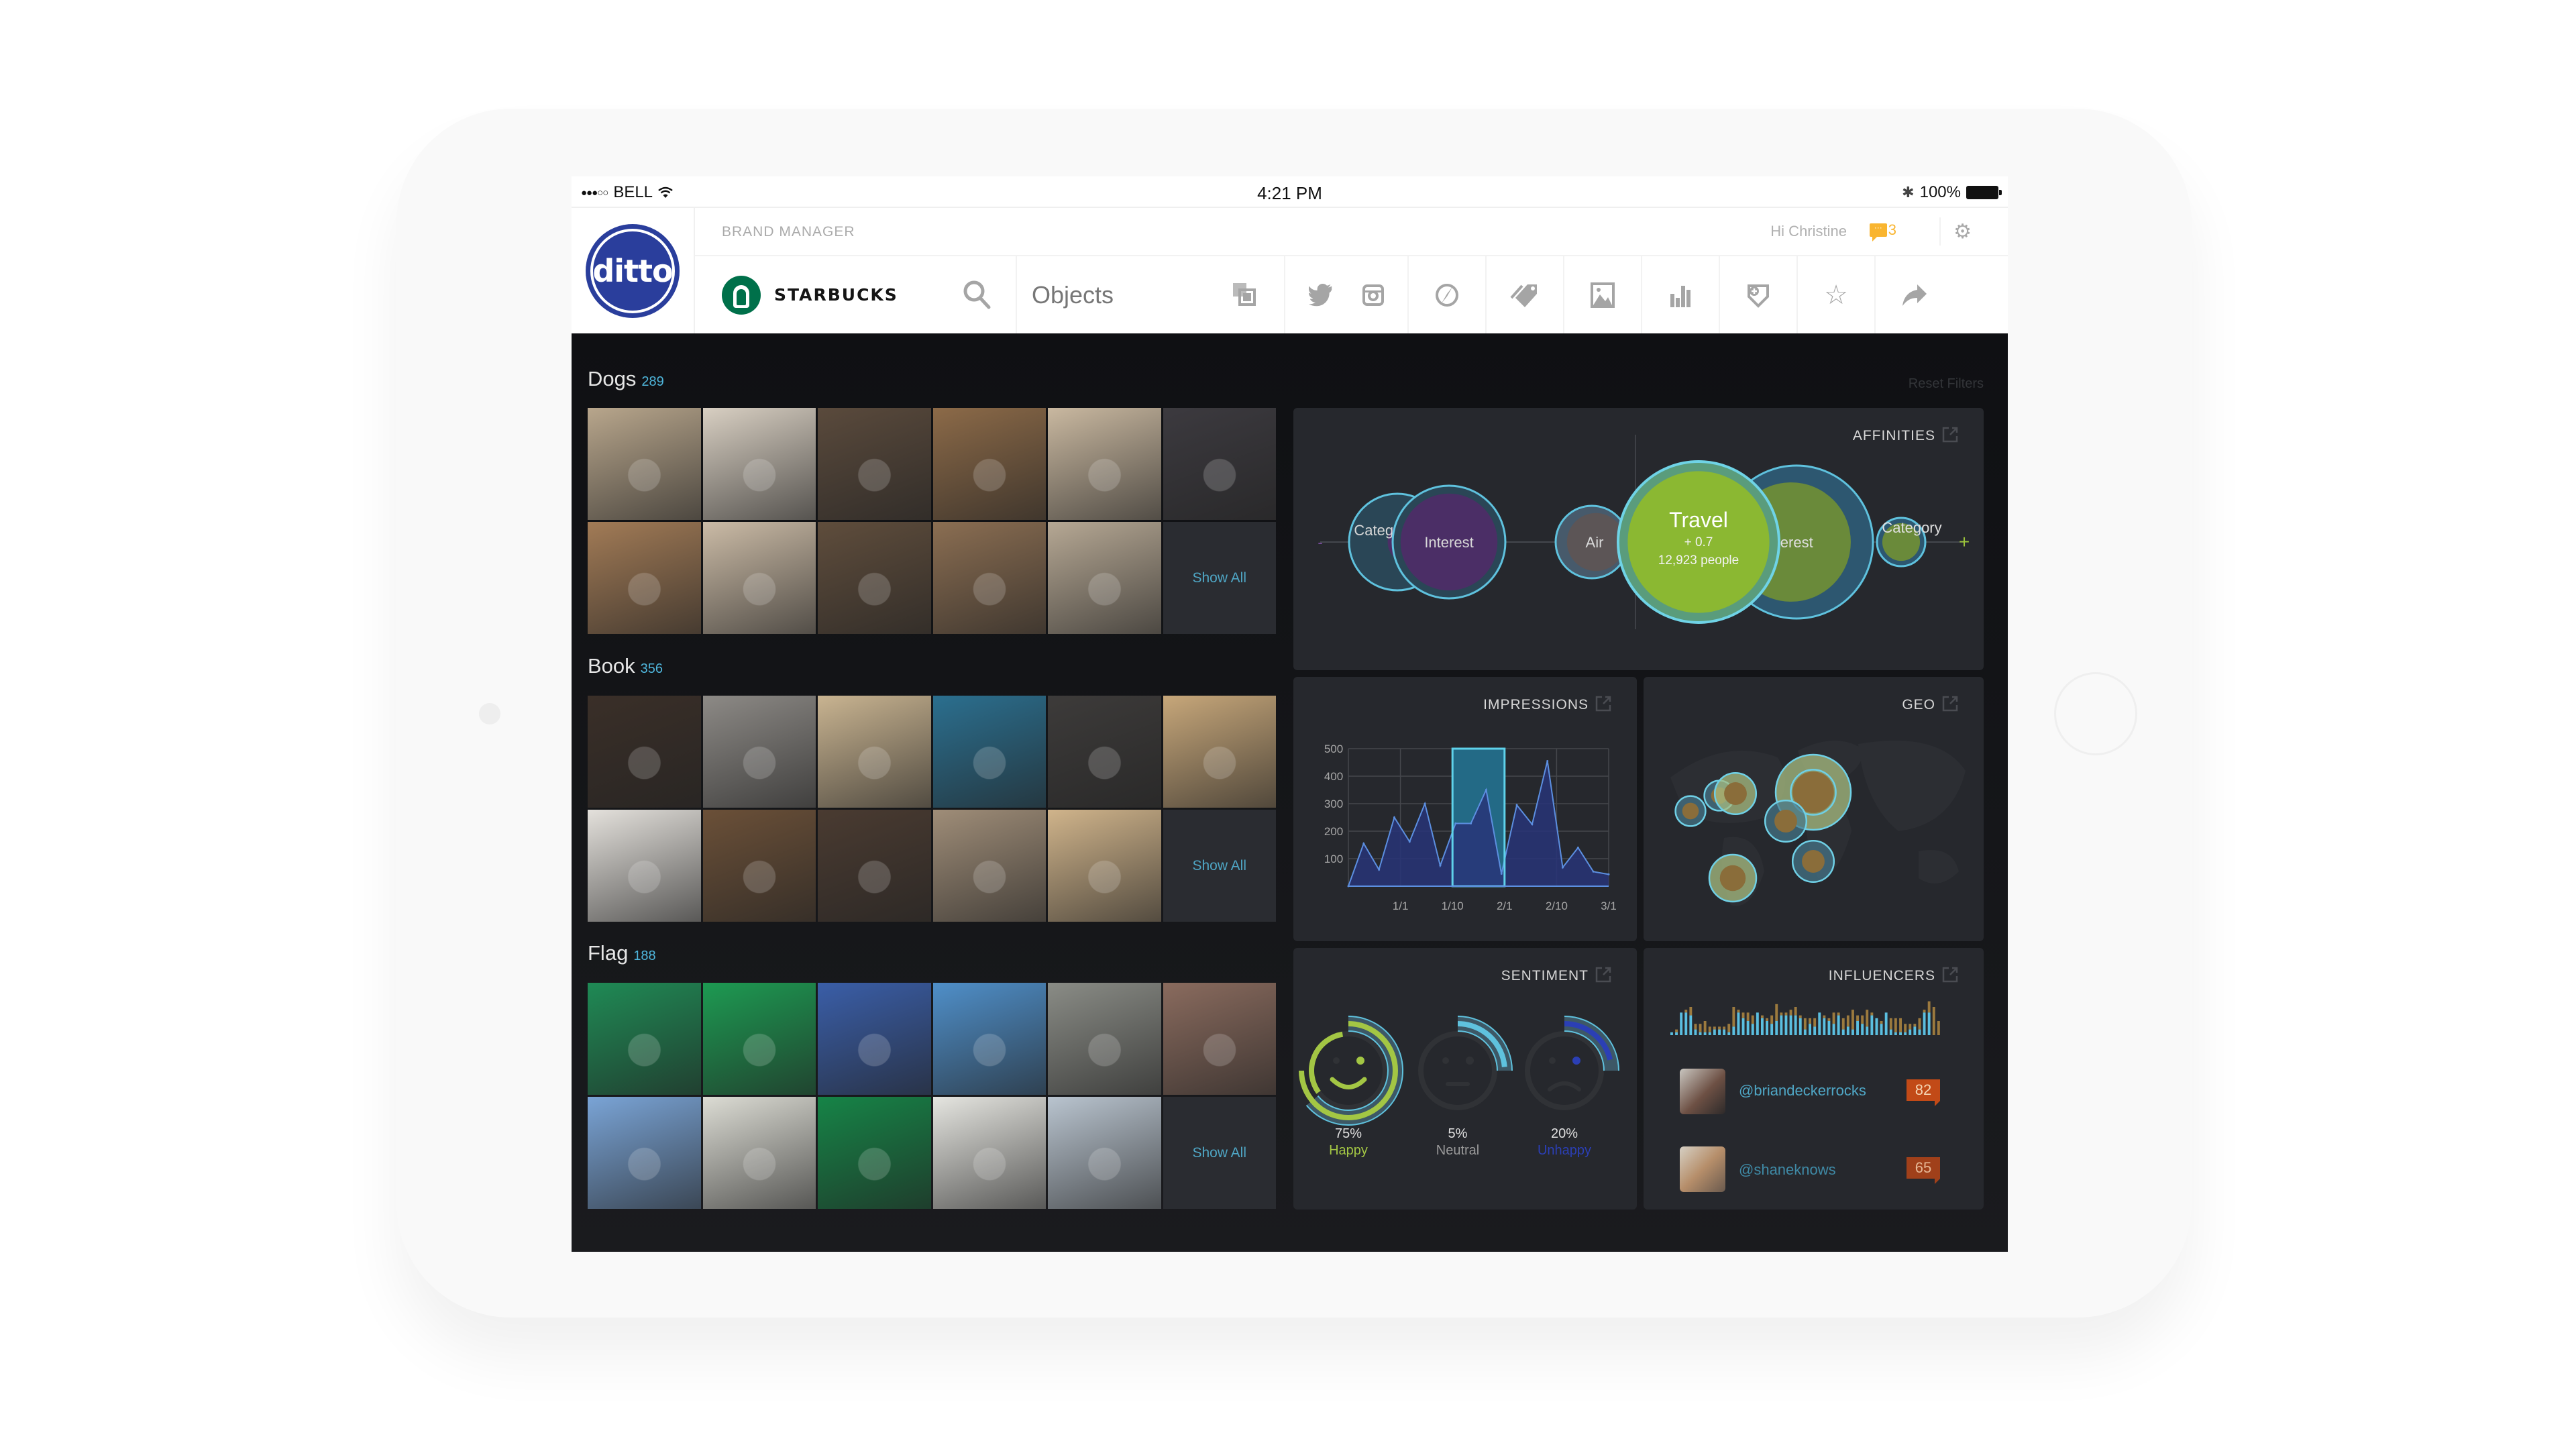  I want to click on twitter-icon, so click(1322, 295).